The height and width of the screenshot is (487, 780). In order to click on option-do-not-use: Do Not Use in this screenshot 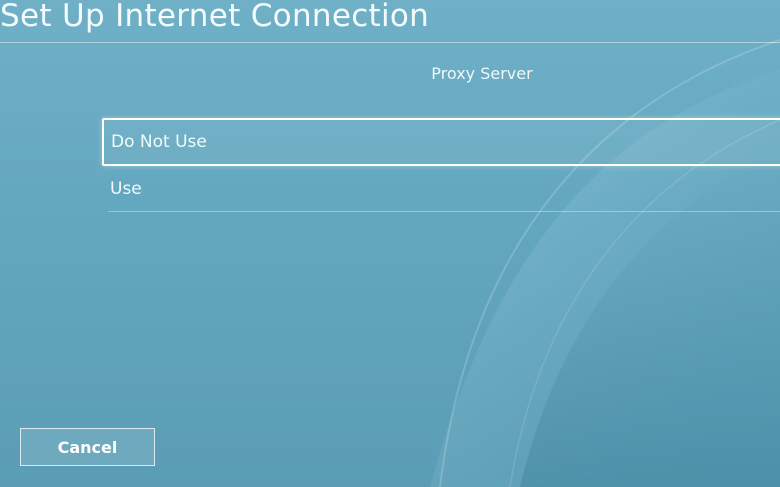, I will do `click(441, 142)`.